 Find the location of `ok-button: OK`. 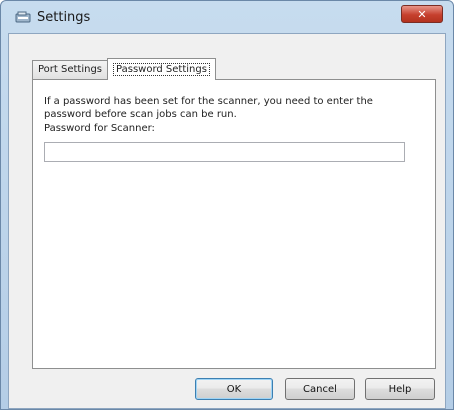

ok-button: OK is located at coordinates (234, 389).